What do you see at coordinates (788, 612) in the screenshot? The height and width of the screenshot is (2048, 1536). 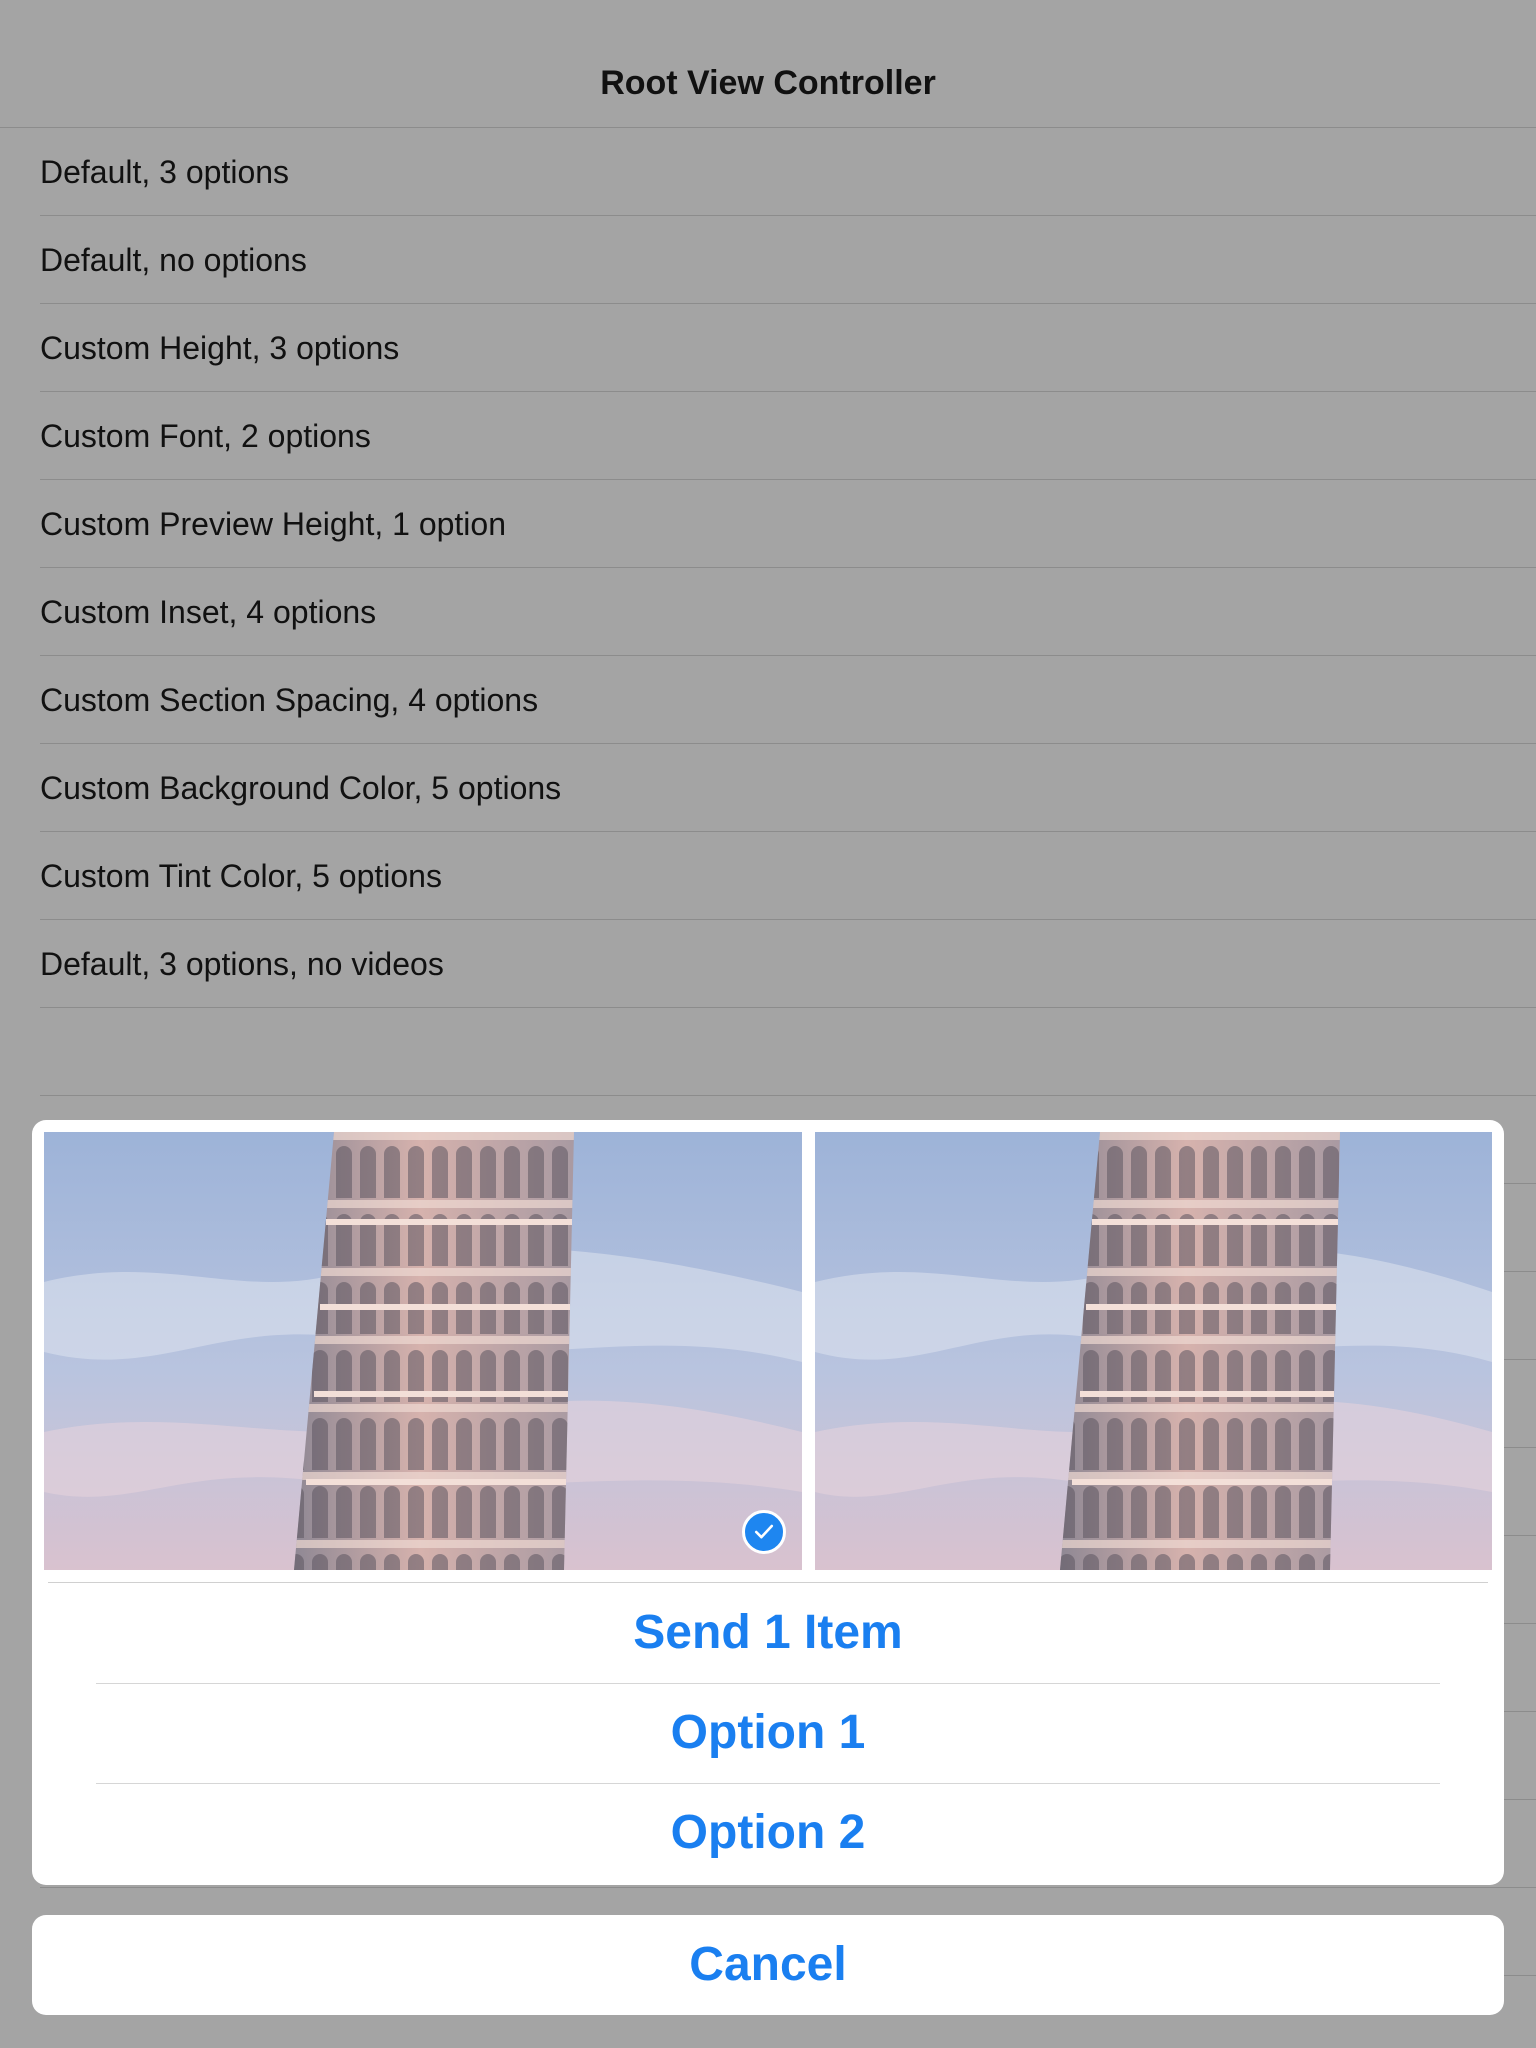 I see `table-row: Custom Inset, 4 options` at bounding box center [788, 612].